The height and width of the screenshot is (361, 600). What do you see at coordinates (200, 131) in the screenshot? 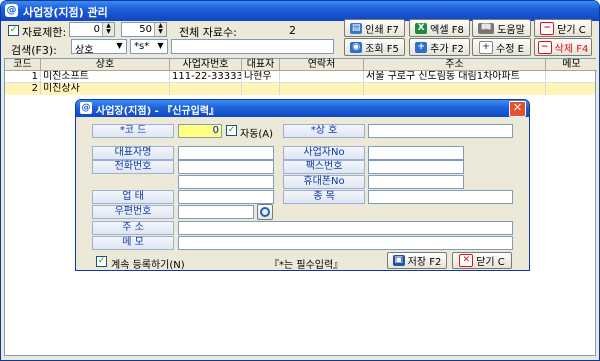
I see `code-input: 0` at bounding box center [200, 131].